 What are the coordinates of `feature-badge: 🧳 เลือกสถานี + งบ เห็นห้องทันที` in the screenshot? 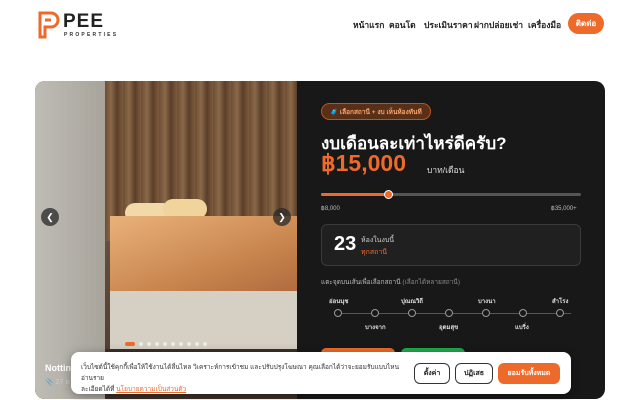 It's located at (376, 111).